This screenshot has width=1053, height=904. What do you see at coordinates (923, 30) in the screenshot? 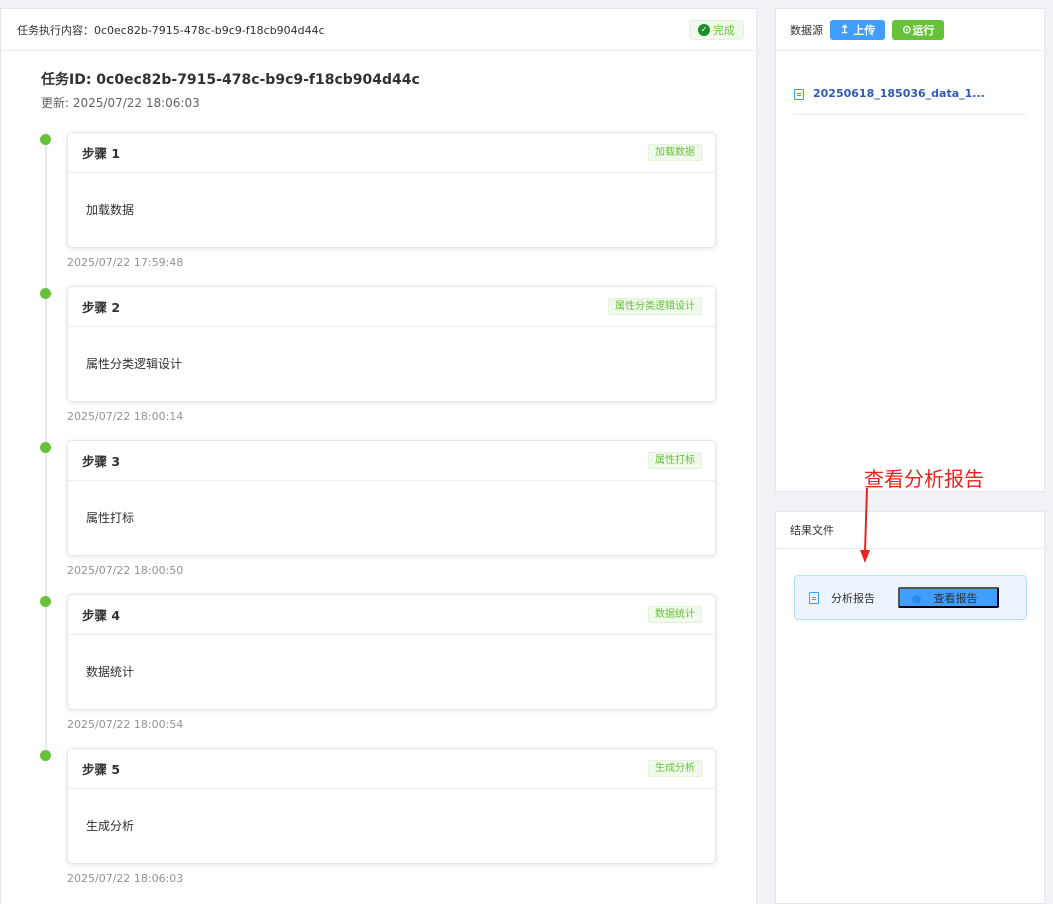
I see `run-button-label: 运行` at bounding box center [923, 30].